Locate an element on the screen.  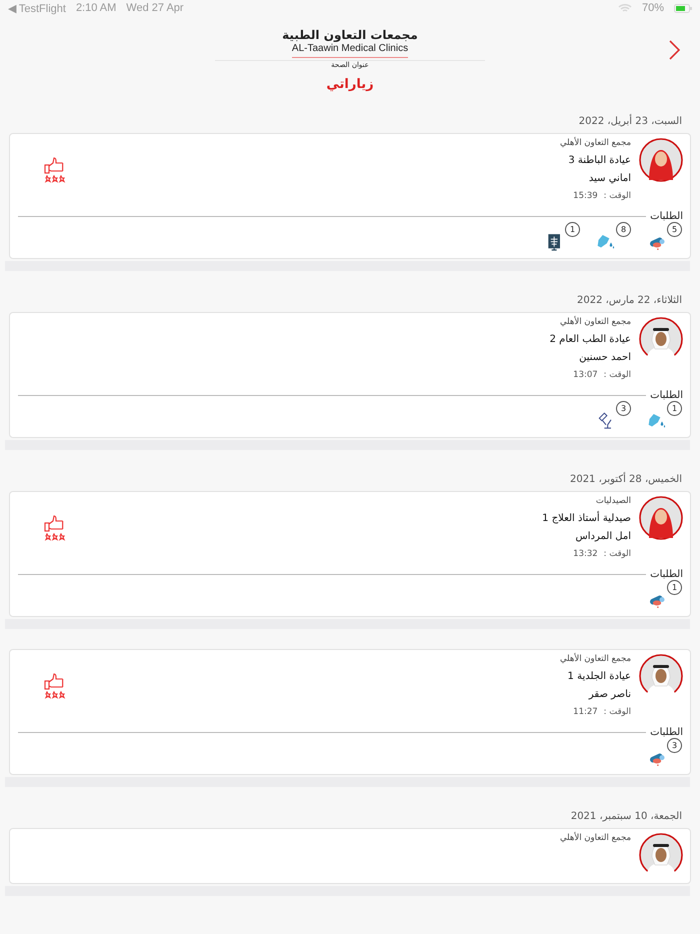
doctor-name: اماني سيد is located at coordinates (609, 178).